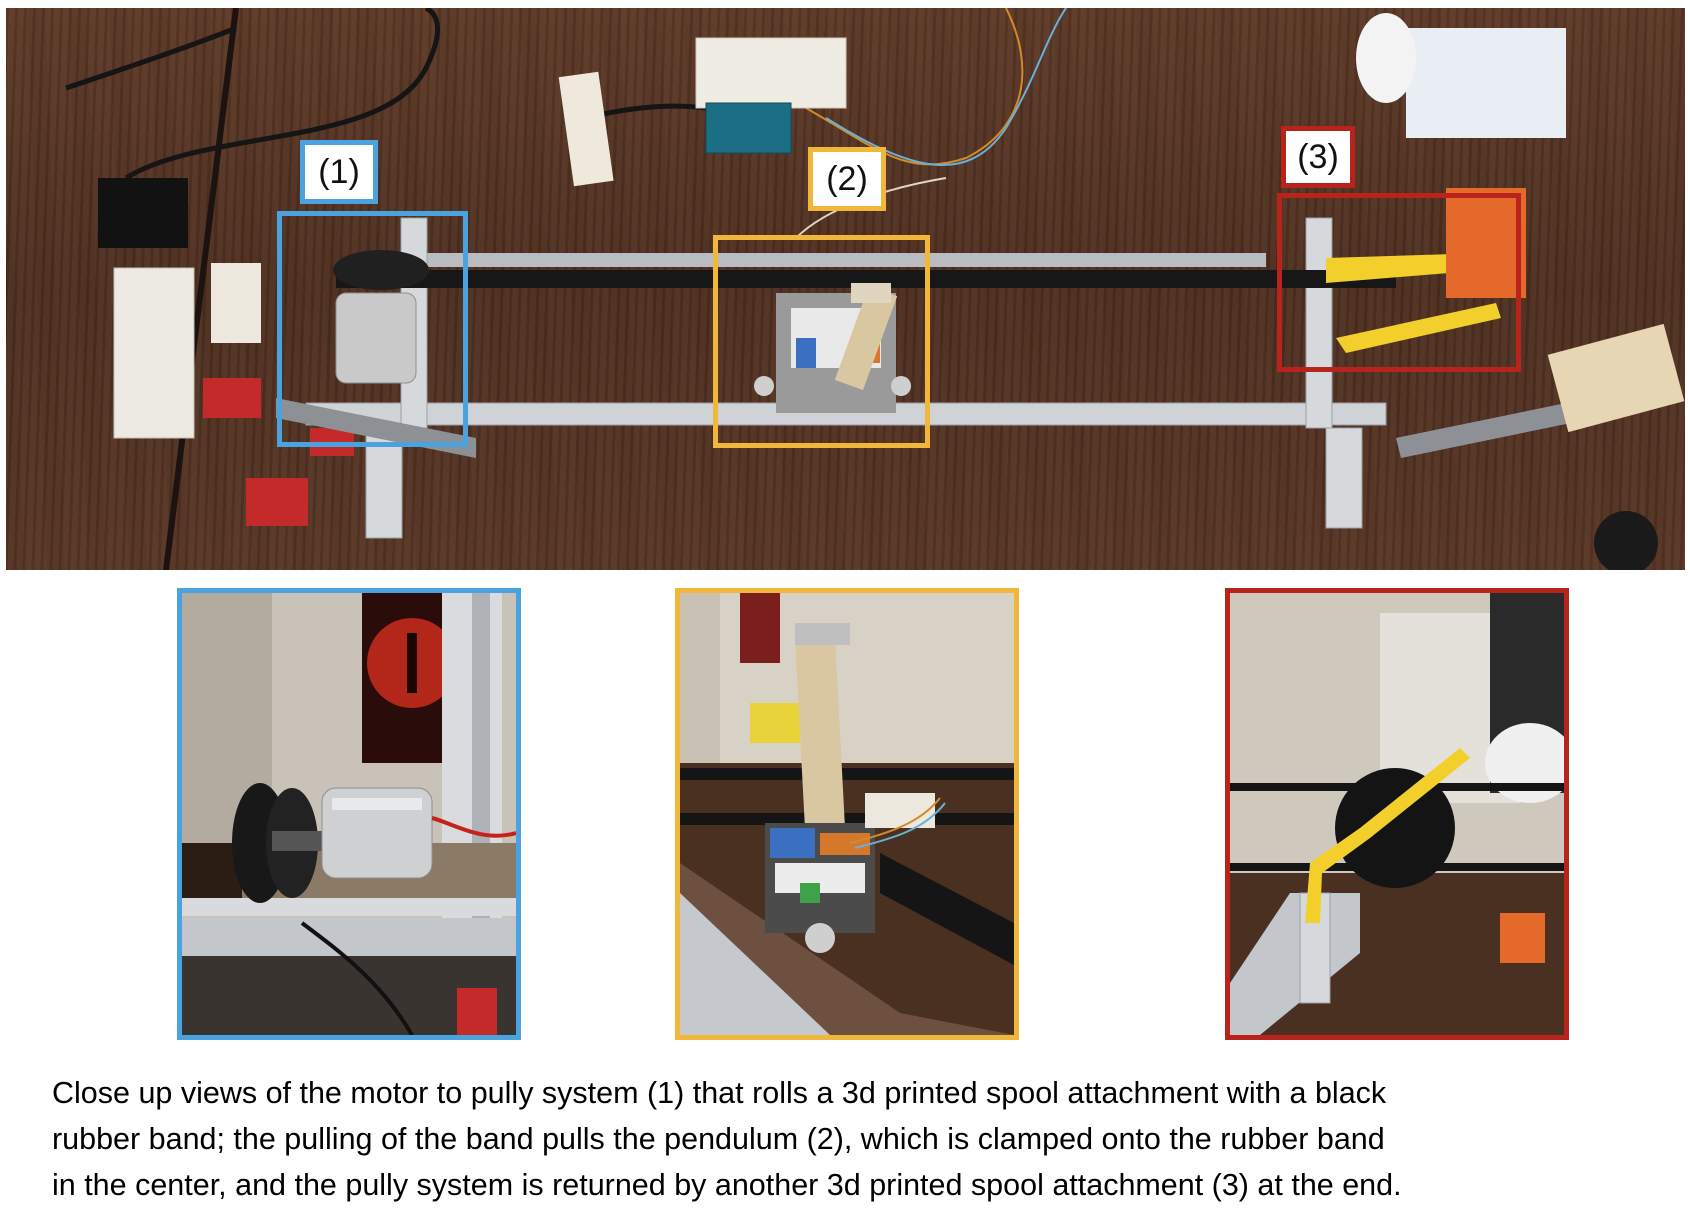 The image size is (1690, 1218). I want to click on closeup-pendulum, so click(847, 814).